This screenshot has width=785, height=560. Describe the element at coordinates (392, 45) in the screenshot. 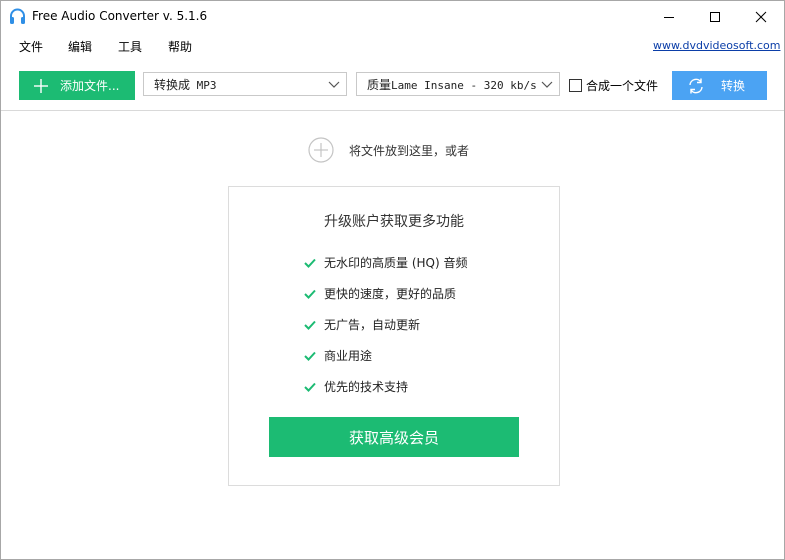

I see `menu-bar: 文件 编辑 工具 帮助 www.dvdvideosoft.com` at that location.